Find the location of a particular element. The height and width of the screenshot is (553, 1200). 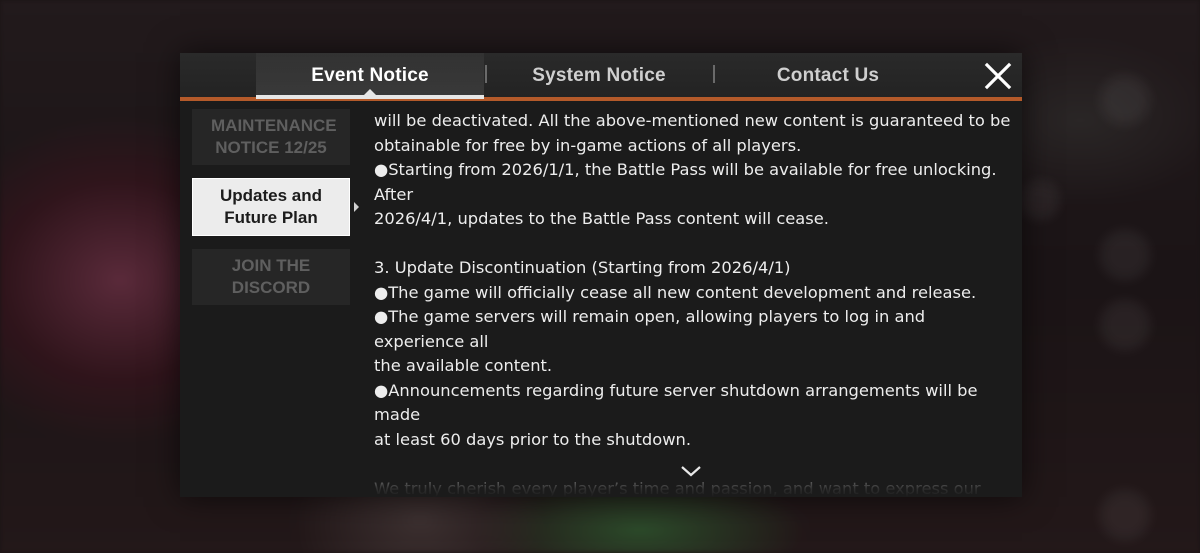

sidebar-item-join-discord: JOIN THE DISCORD is located at coordinates (271, 277).